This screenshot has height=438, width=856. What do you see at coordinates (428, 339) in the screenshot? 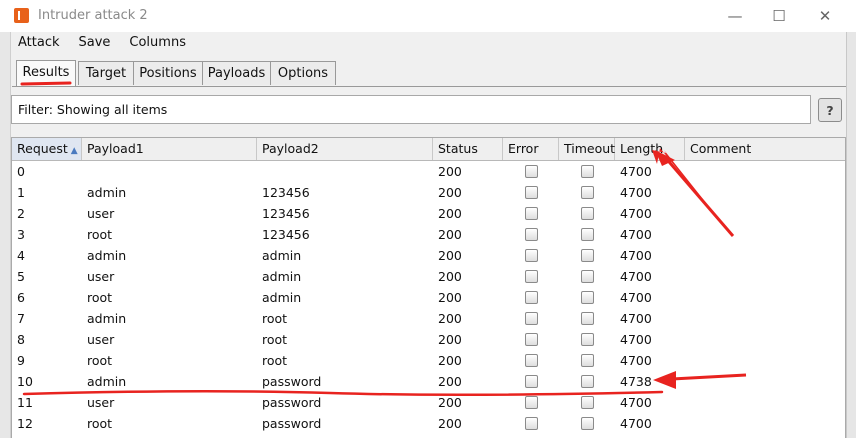
I see `table-row: 8 user root 200 4700` at bounding box center [428, 339].